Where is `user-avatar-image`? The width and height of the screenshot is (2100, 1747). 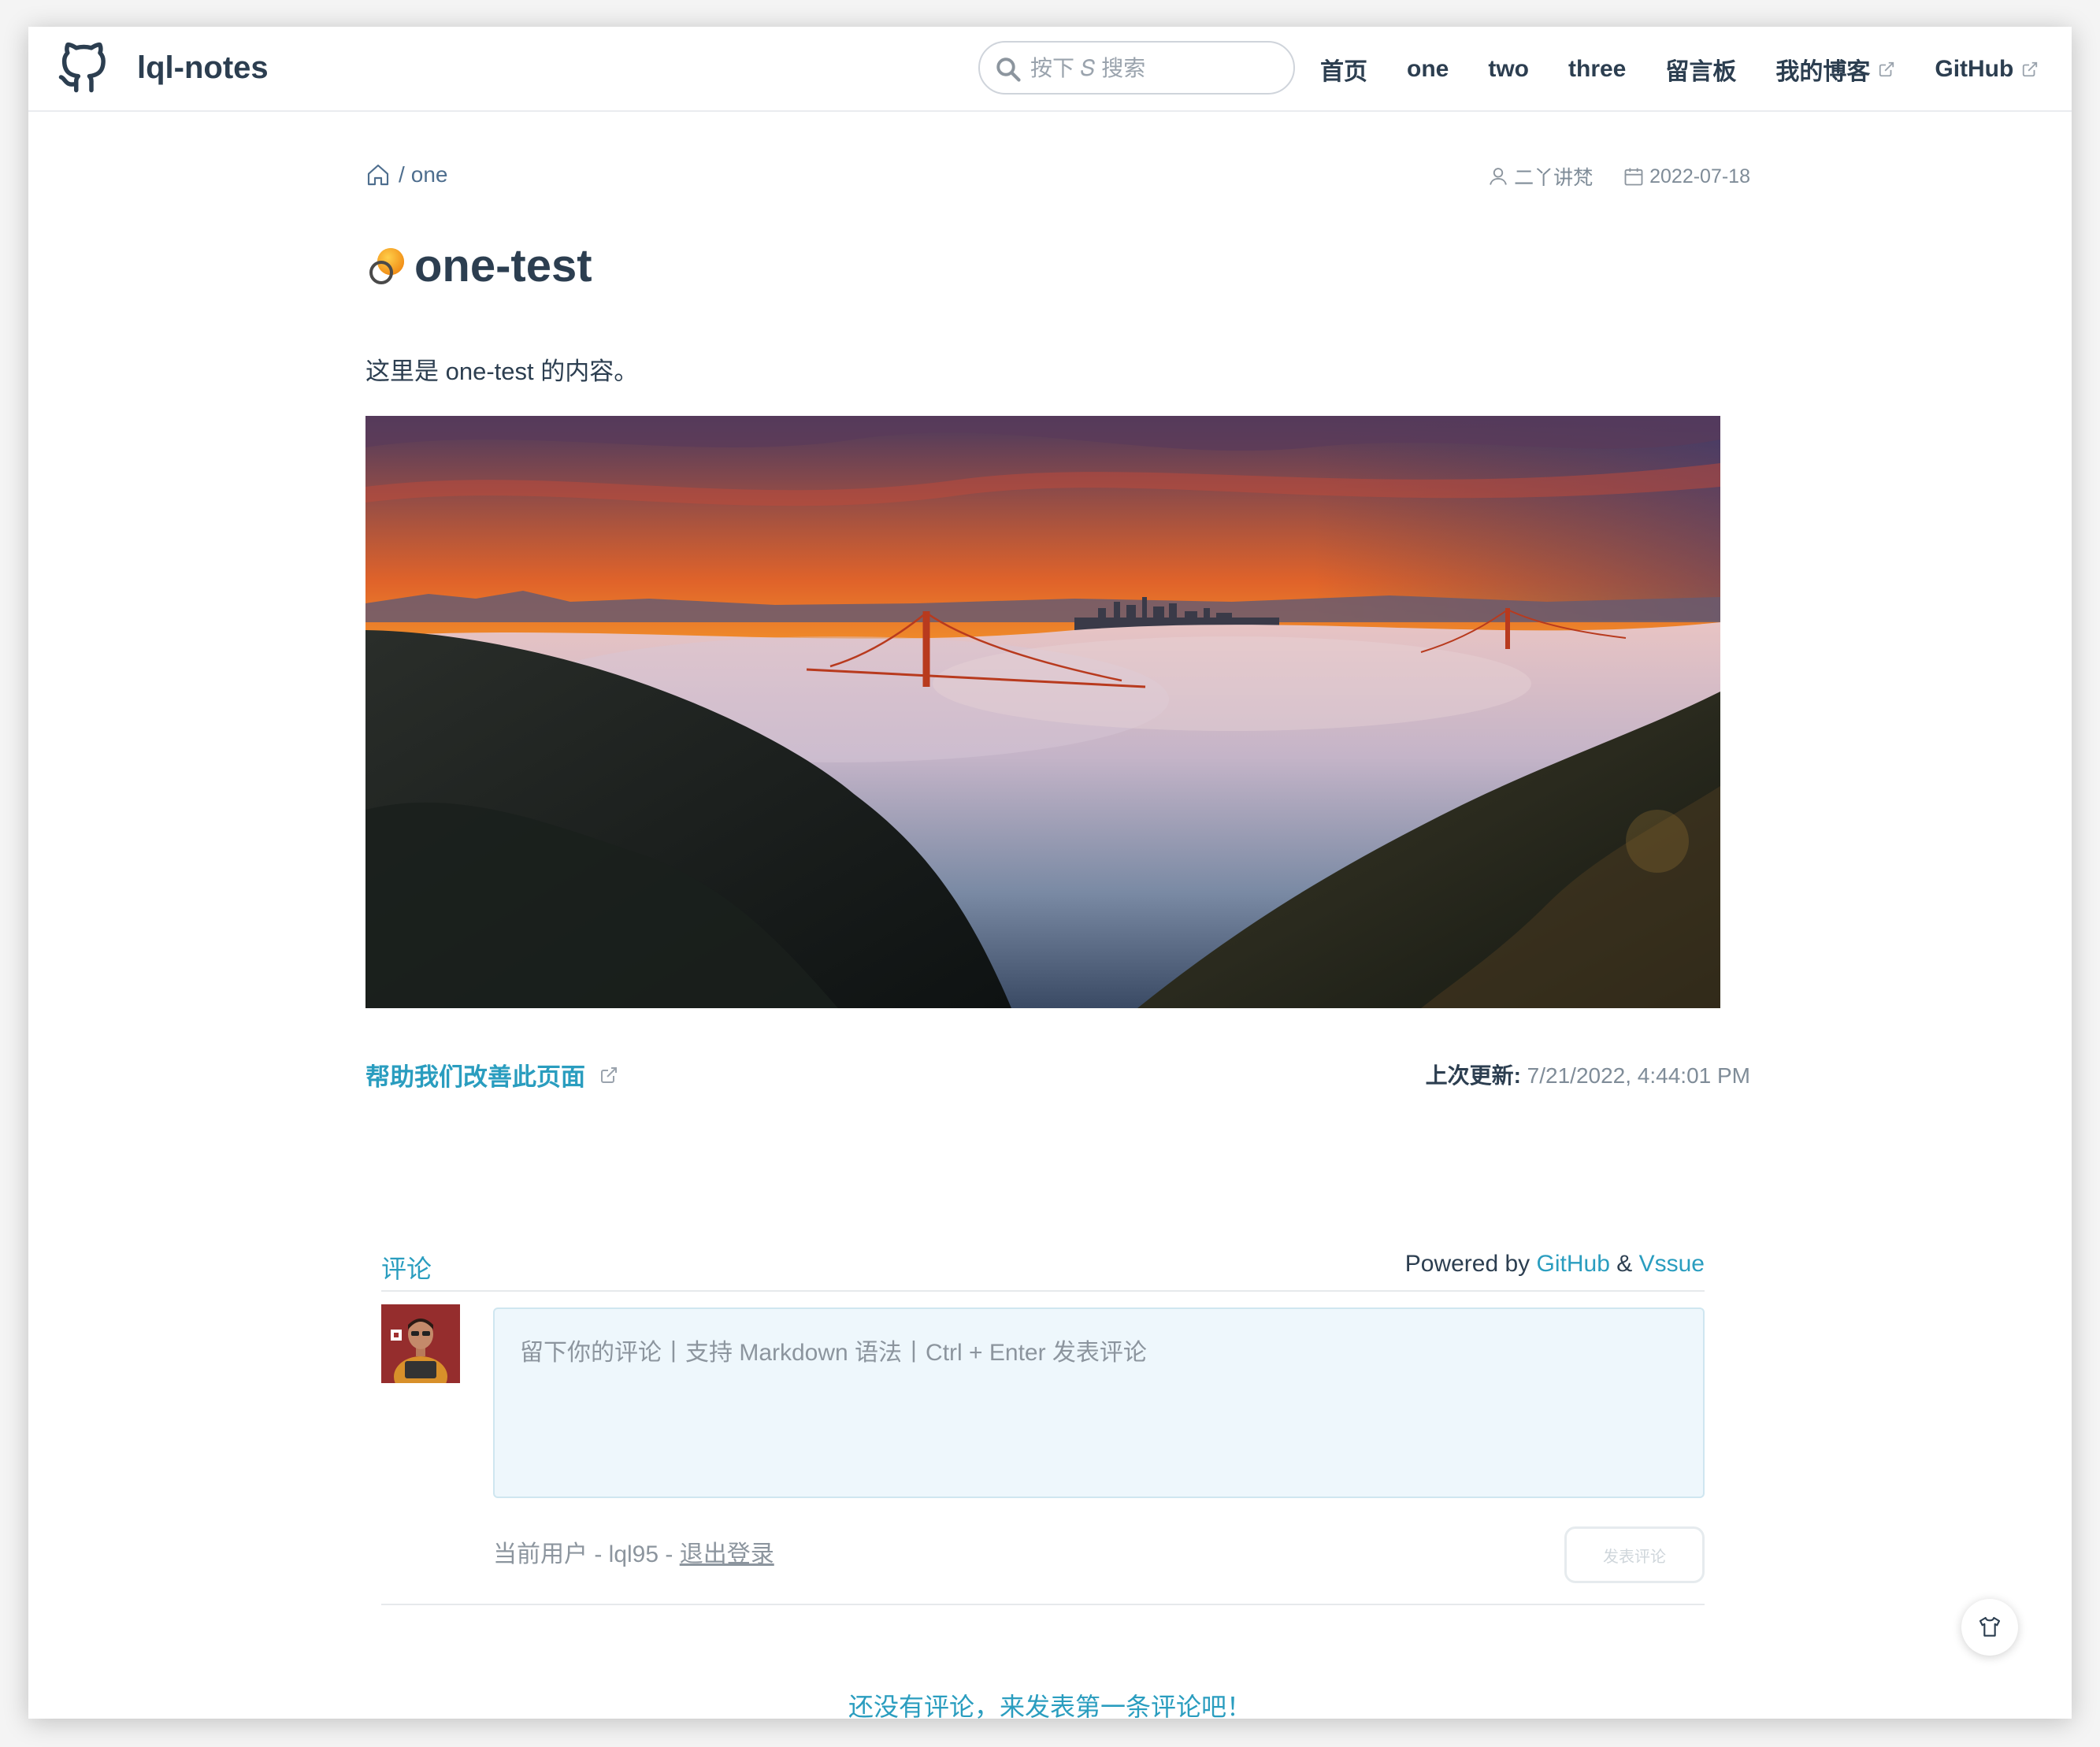 user-avatar-image is located at coordinates (420, 1343).